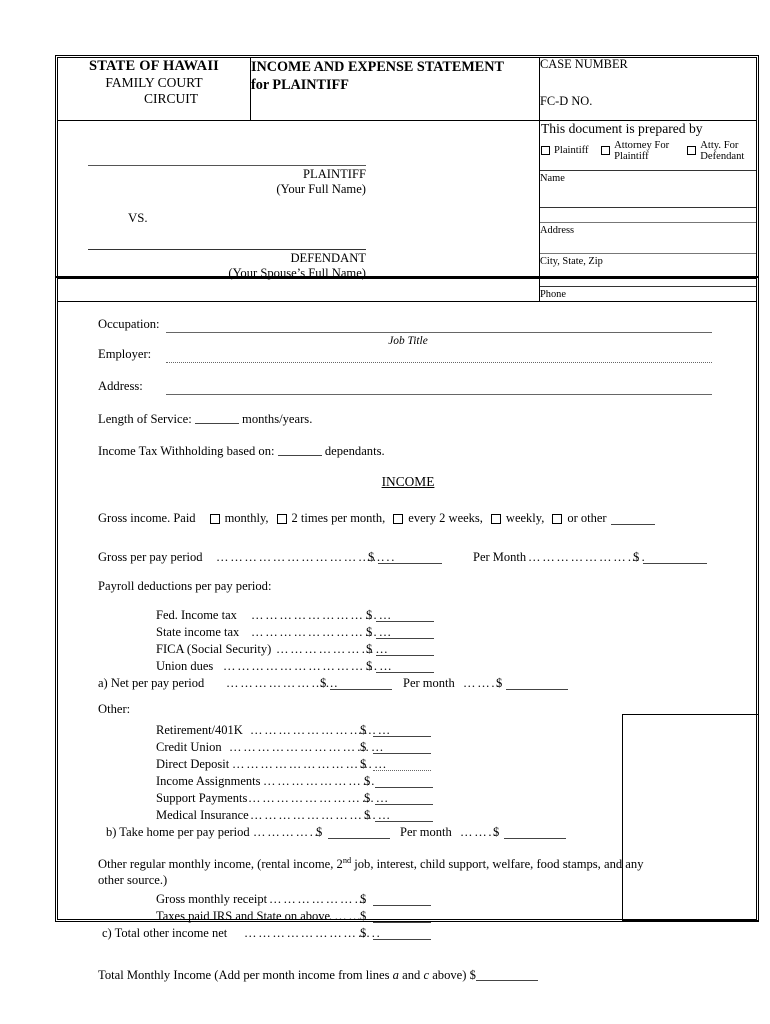 This screenshot has height=1024, width=770. What do you see at coordinates (692, 151) in the screenshot?
I see `checkbox-atty-for-defendant` at bounding box center [692, 151].